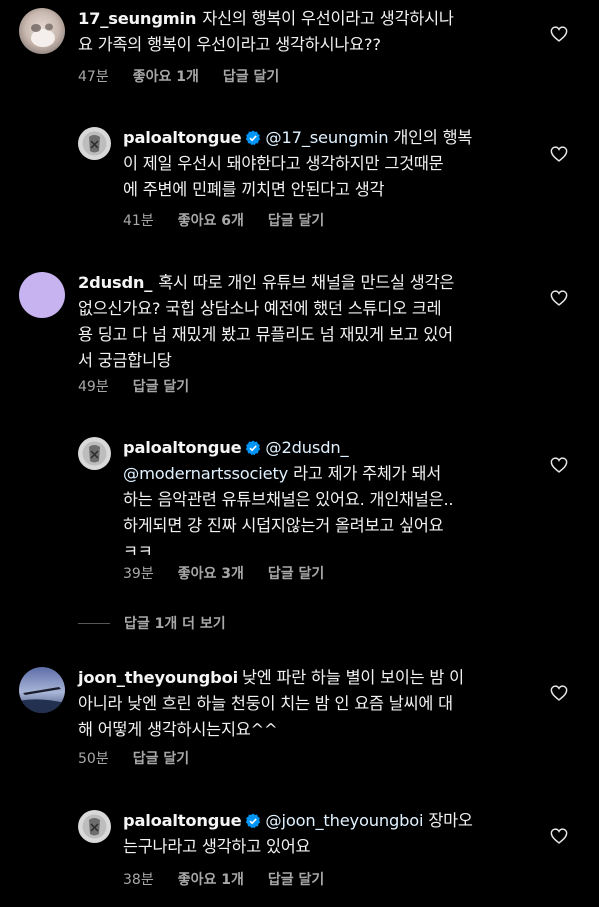 The height and width of the screenshot is (907, 599). I want to click on timestamp: 39분, so click(138, 574).